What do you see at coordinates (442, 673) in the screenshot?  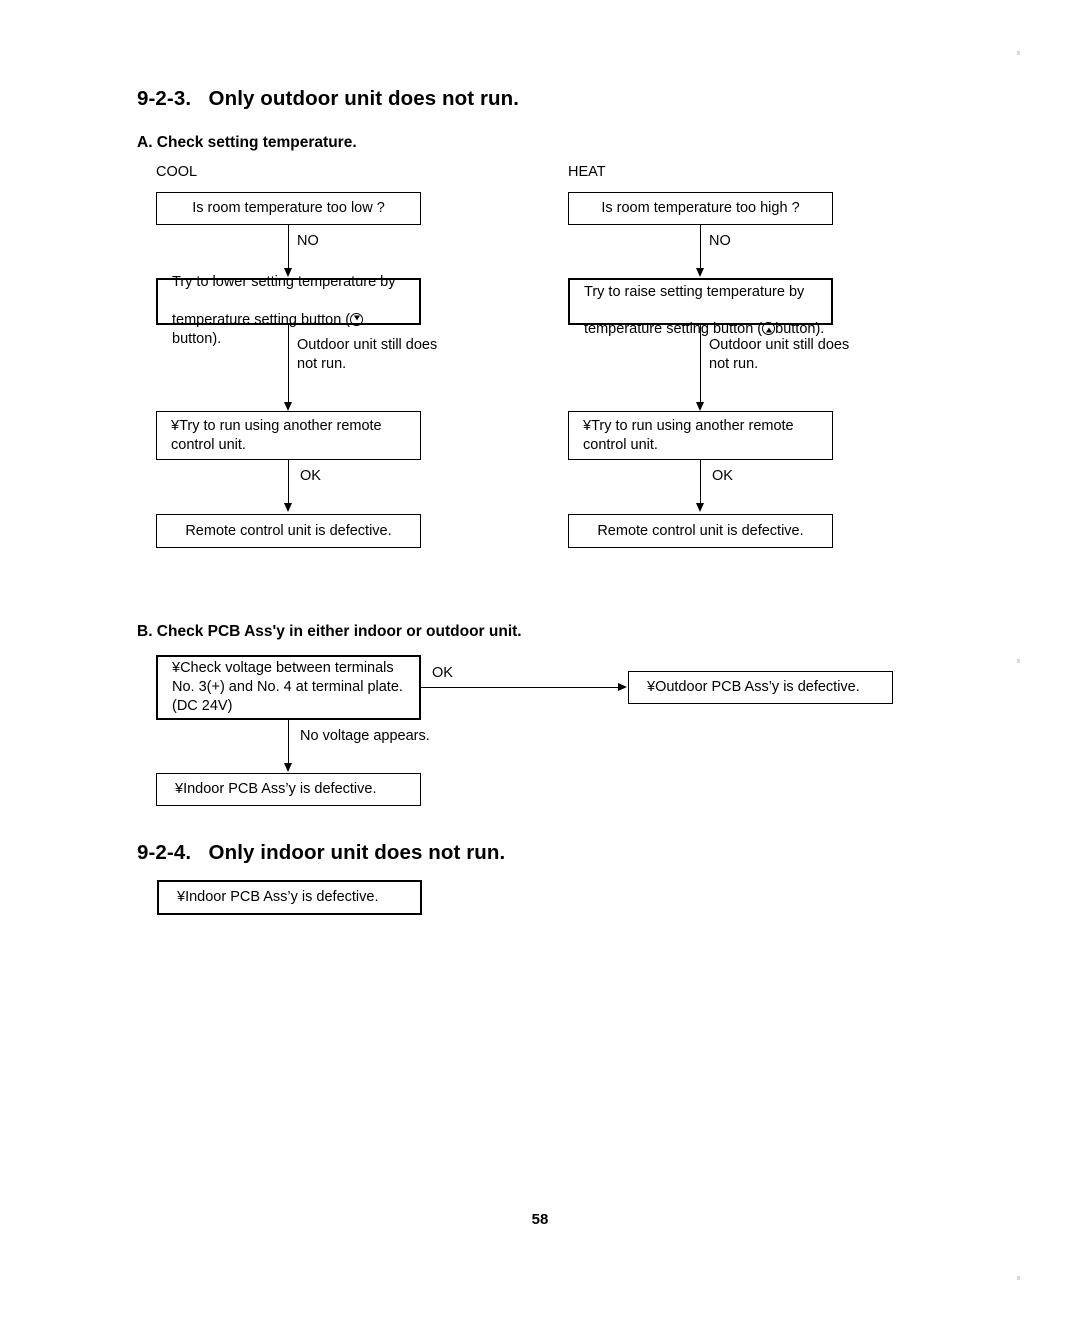 I see `part-b-edge-label-ok: OK` at bounding box center [442, 673].